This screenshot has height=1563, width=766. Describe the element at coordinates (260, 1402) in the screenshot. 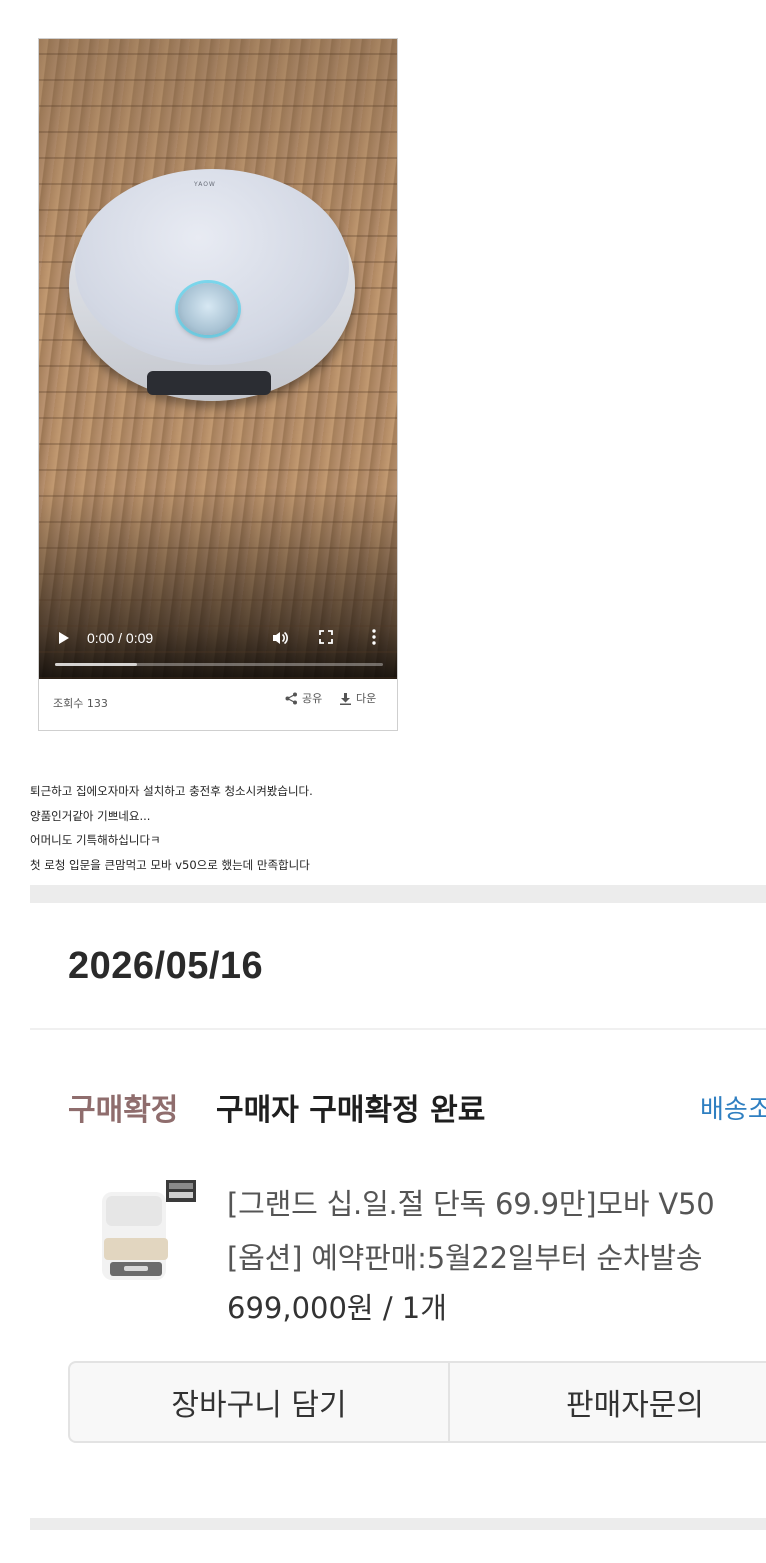

I see `add-to-cart-button: 장바구니 담기` at that location.